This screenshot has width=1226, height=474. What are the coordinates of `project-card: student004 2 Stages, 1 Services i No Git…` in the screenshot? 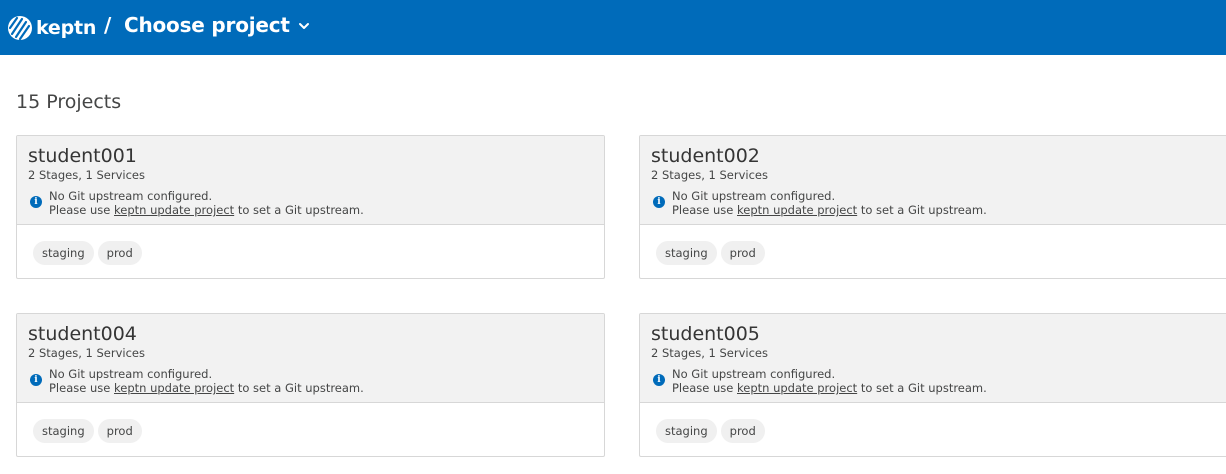 It's located at (310, 385).